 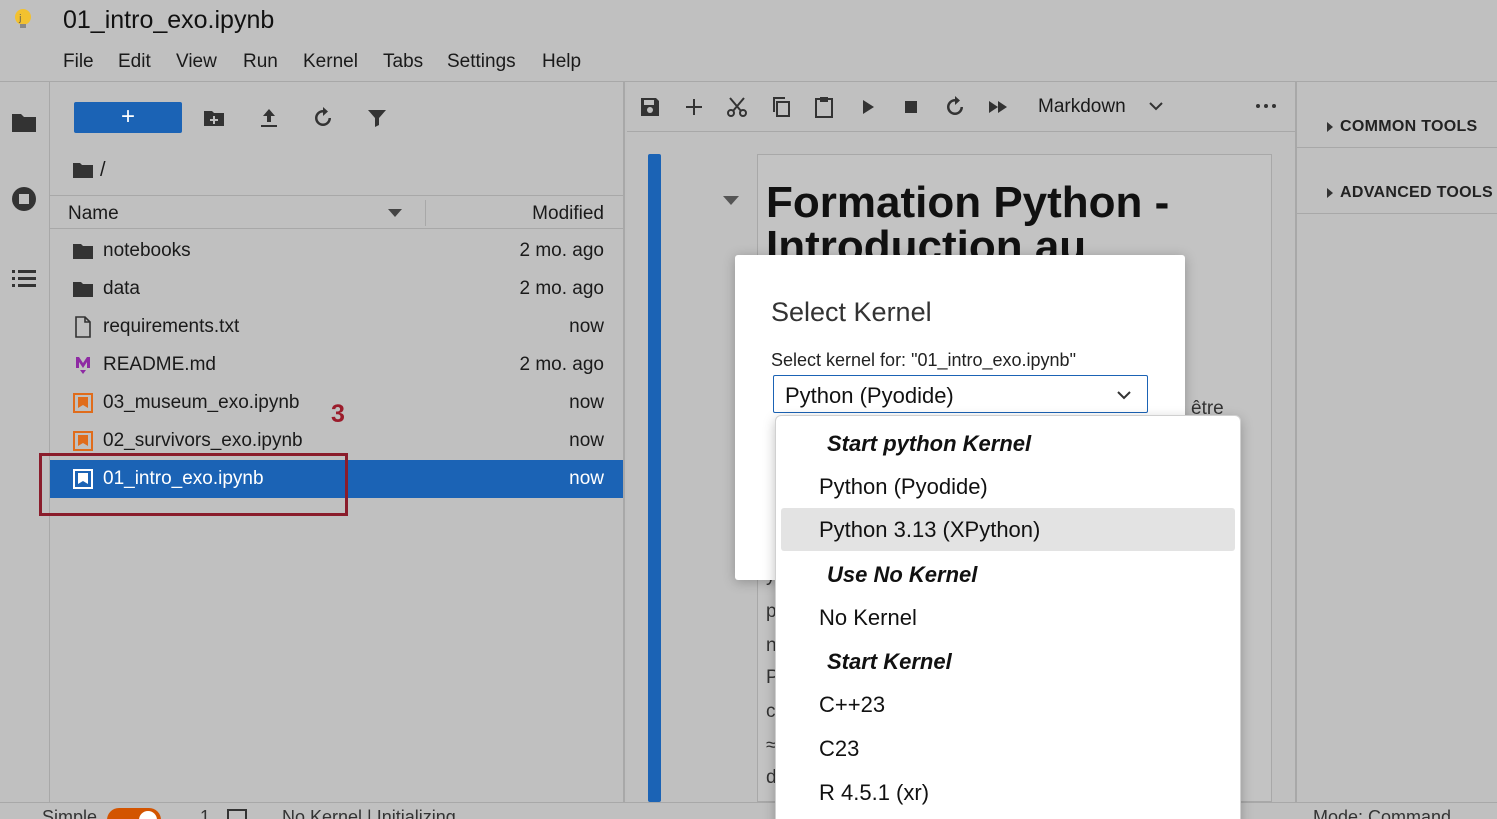 I want to click on file-name: notebooks, so click(x=147, y=250).